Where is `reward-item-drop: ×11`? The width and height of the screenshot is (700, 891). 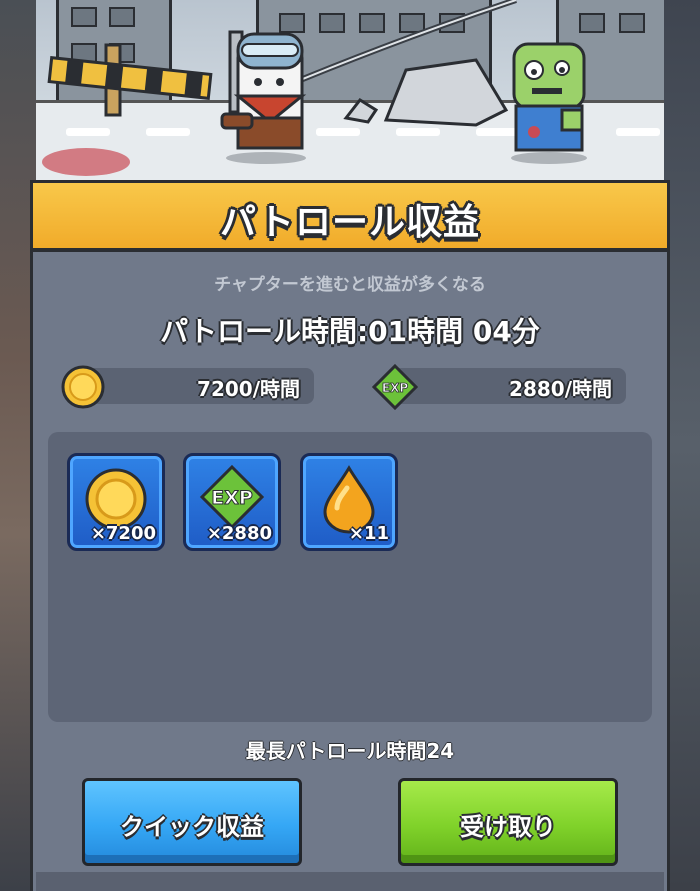
reward-item-drop: ×11 is located at coordinates (349, 502).